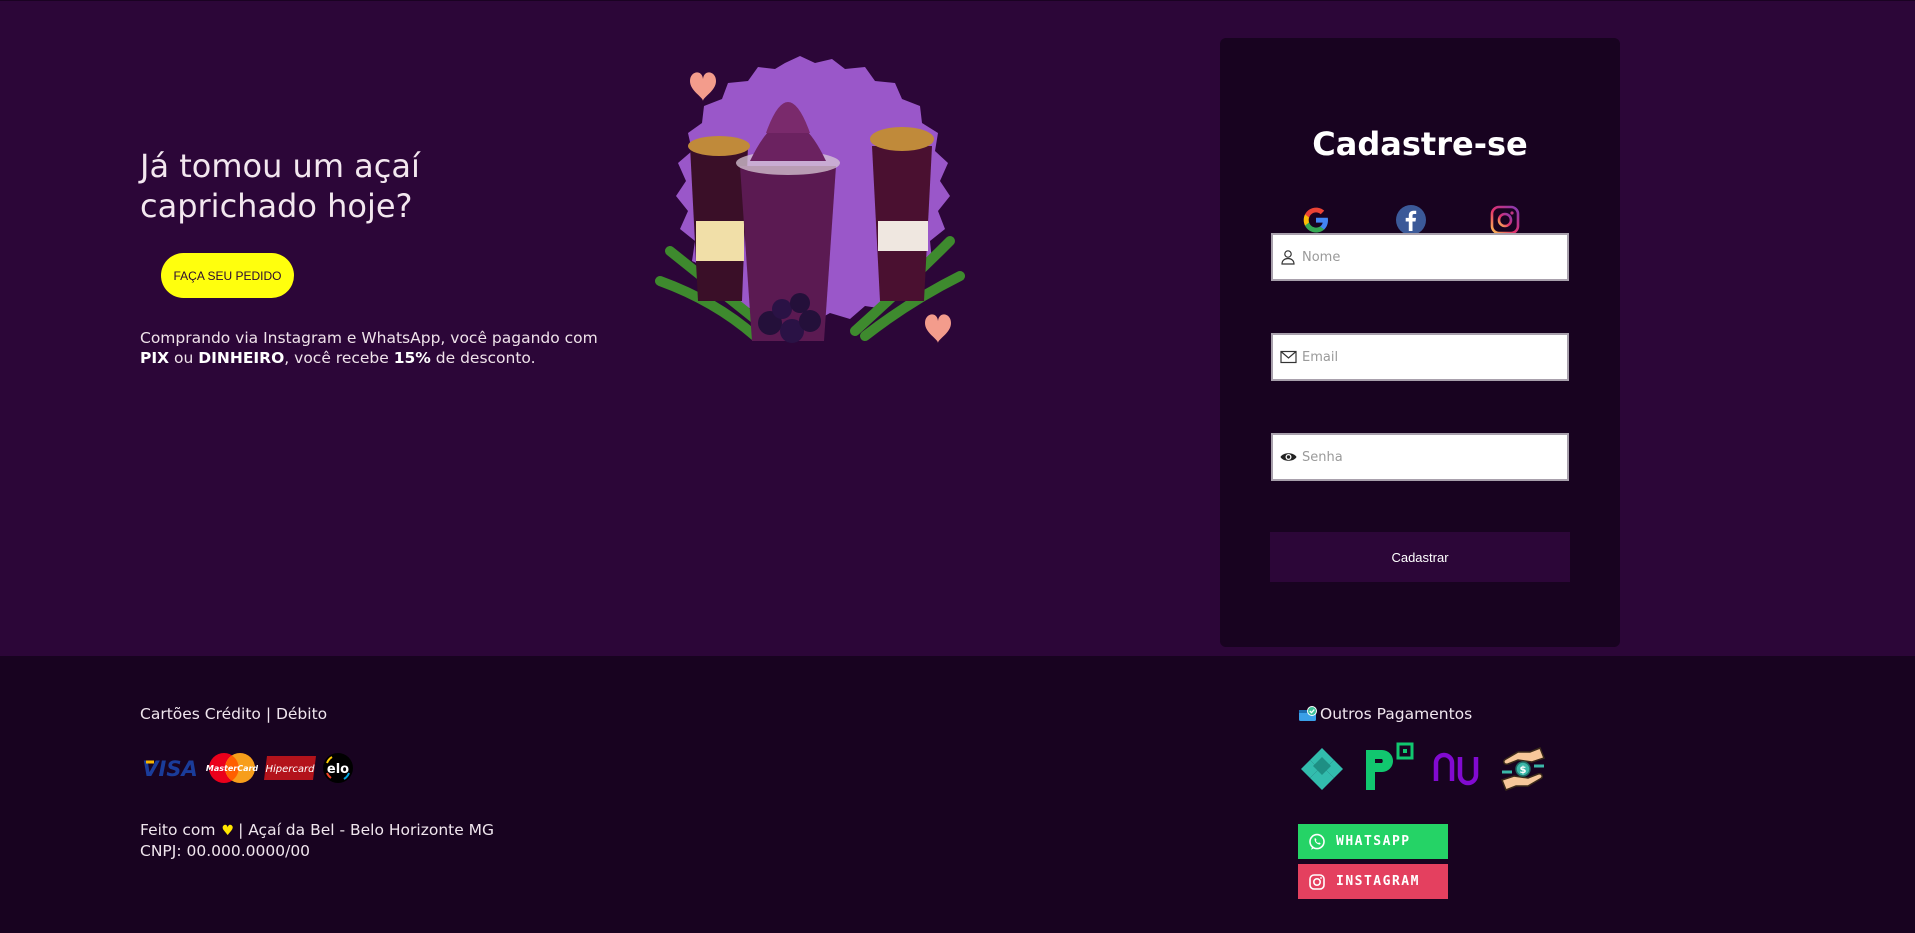 The image size is (1915, 933). I want to click on whatsapp-button: WHATSAPP, so click(1373, 841).